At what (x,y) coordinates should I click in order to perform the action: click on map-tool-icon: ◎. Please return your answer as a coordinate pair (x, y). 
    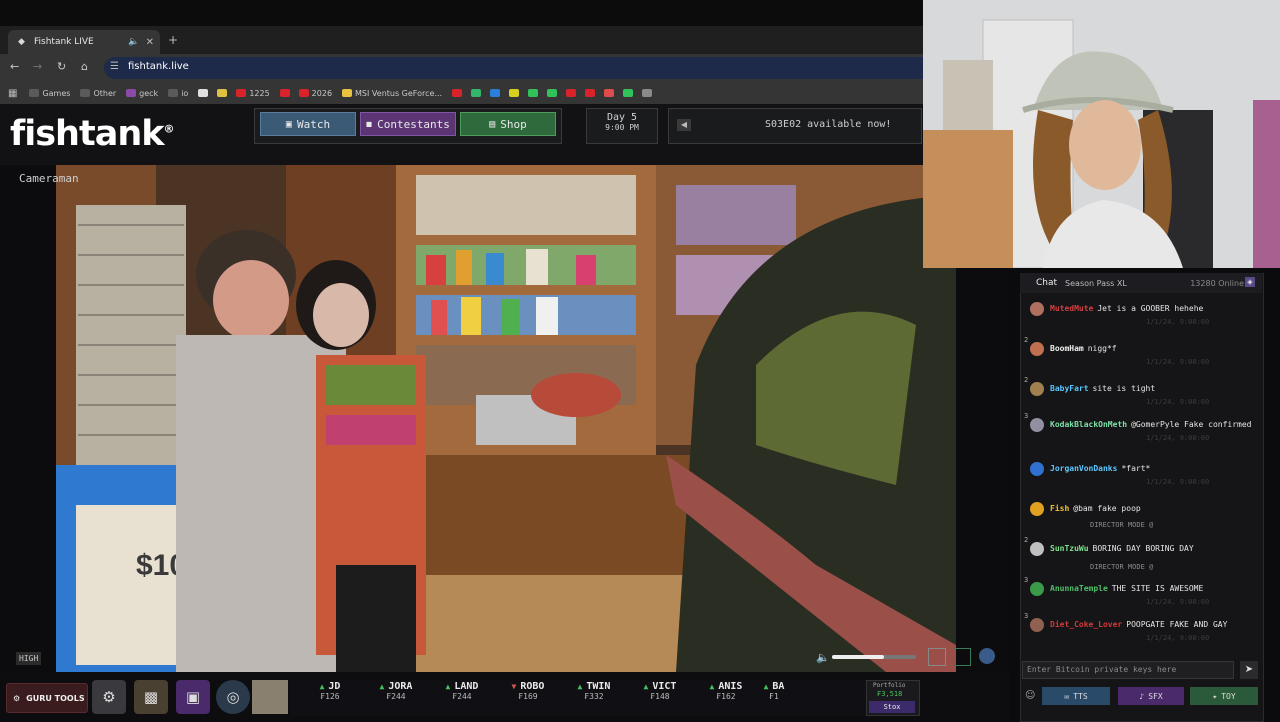
    Looking at the image, I should click on (233, 697).